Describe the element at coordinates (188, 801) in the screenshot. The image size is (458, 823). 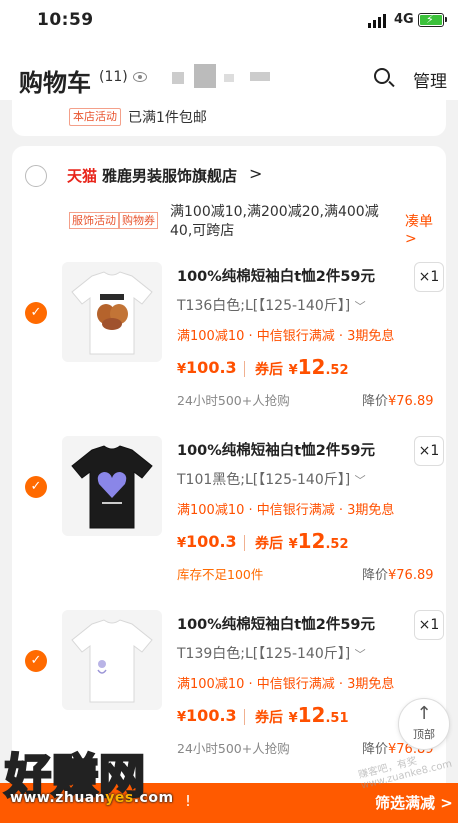
I see `bottom-bar-exclaim: !` at that location.